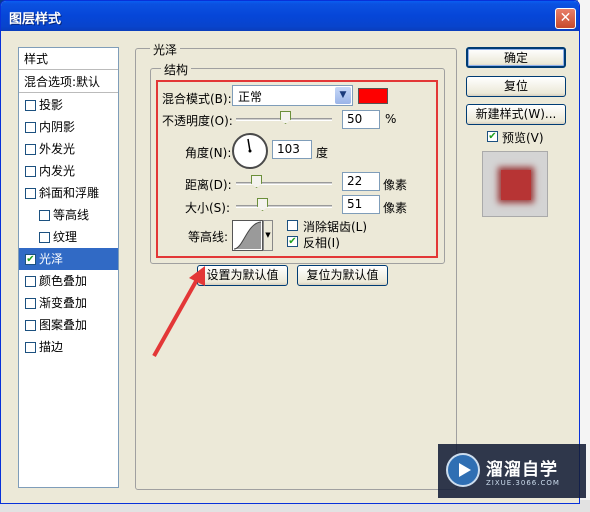 The height and width of the screenshot is (512, 590). What do you see at coordinates (342, 275) in the screenshot?
I see `reset-default-button: 复位为默认值` at bounding box center [342, 275].